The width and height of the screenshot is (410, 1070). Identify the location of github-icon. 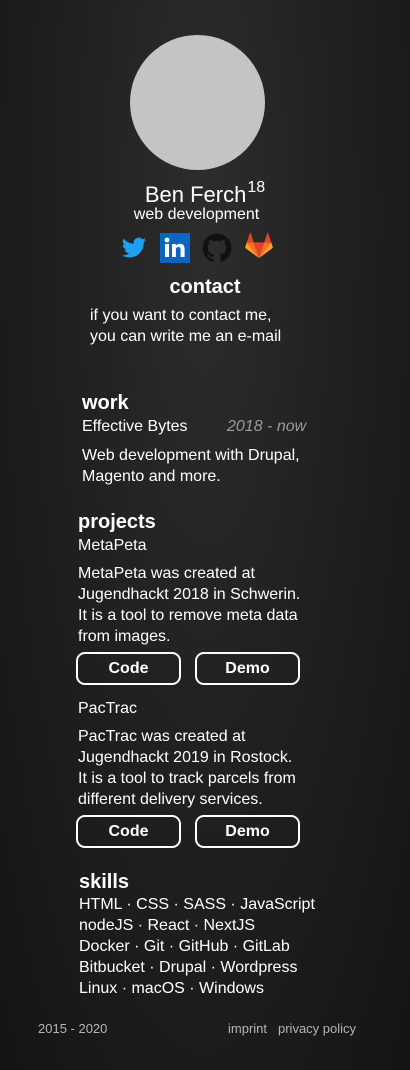
(217, 247).